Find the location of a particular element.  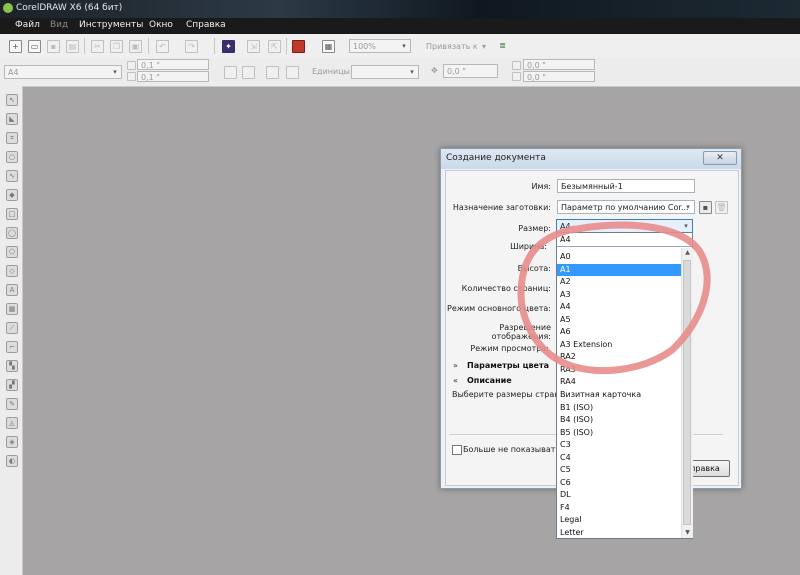

publish-pdf-icon is located at coordinates (298, 46).